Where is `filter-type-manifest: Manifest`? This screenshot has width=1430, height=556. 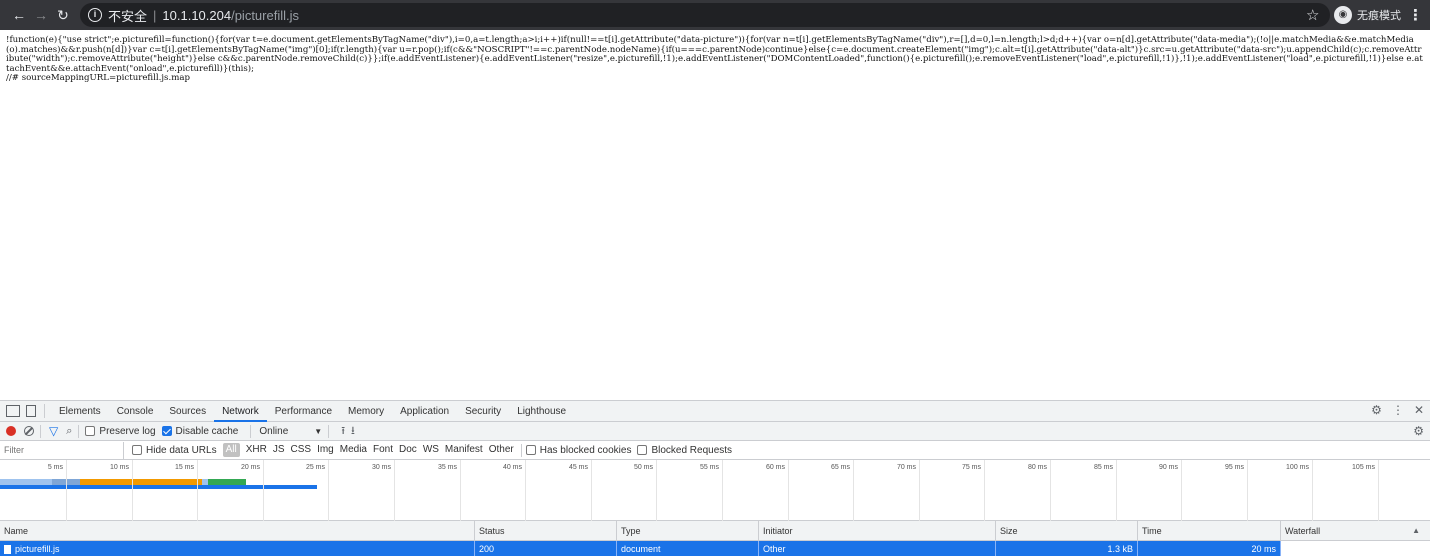
filter-type-manifest: Manifest is located at coordinates (464, 450).